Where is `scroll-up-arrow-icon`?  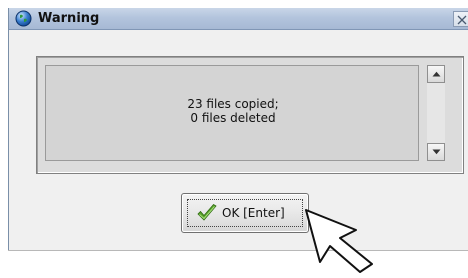 scroll-up-arrow-icon is located at coordinates (436, 74).